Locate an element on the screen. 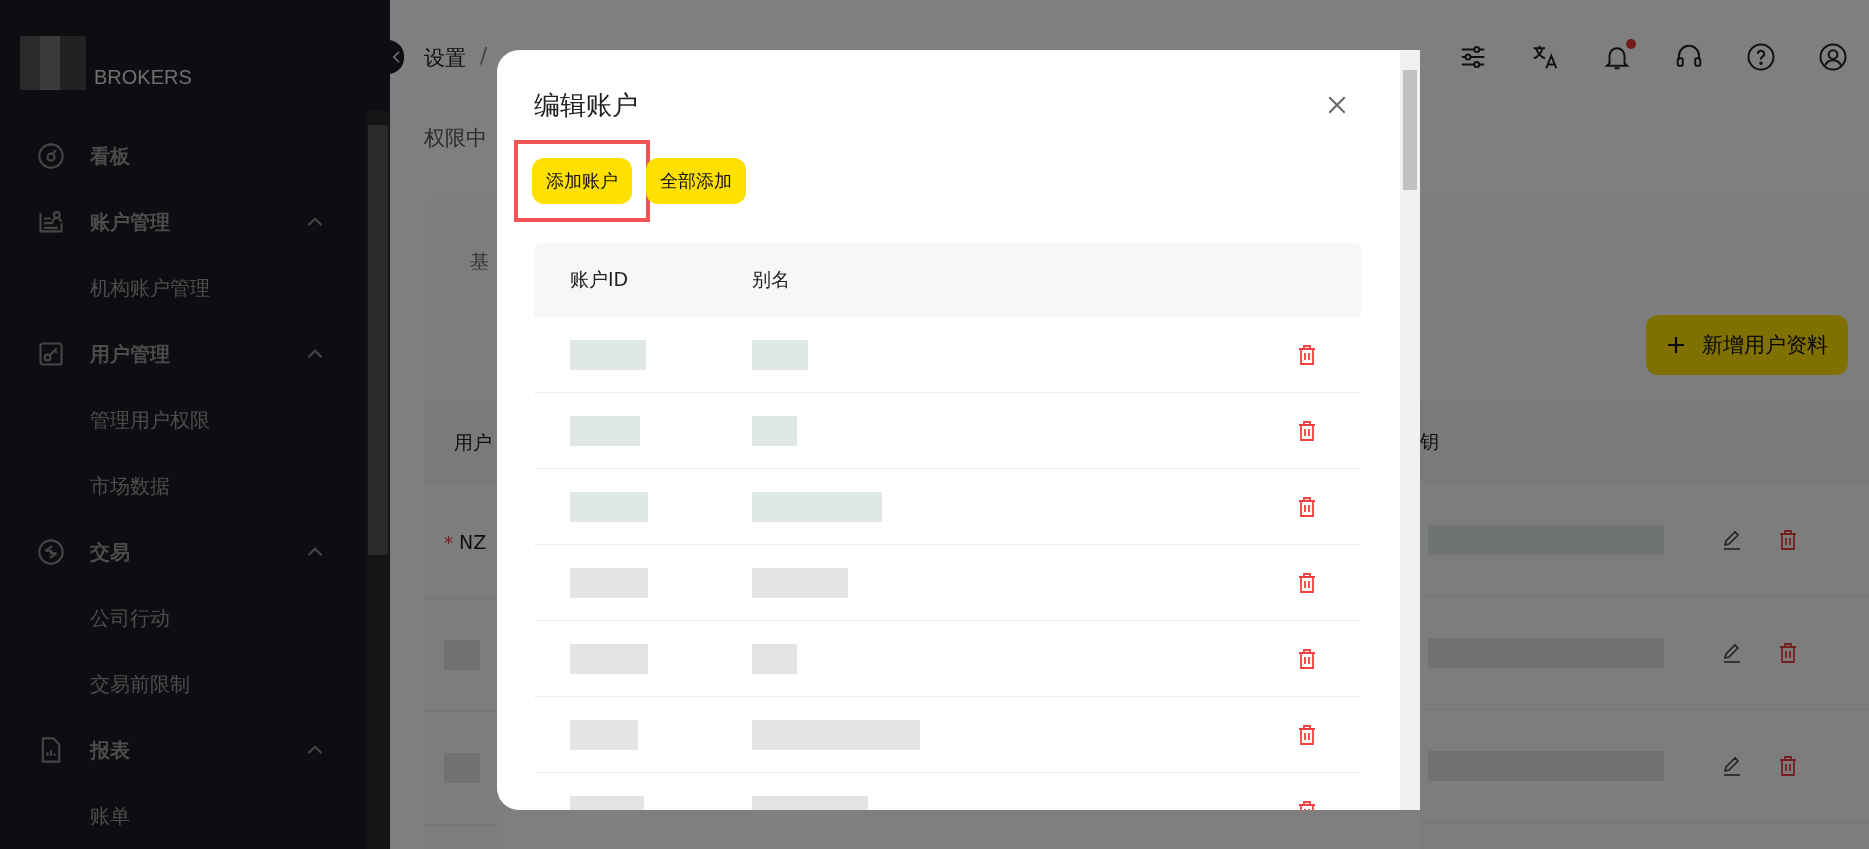  close-icon is located at coordinates (1337, 105).